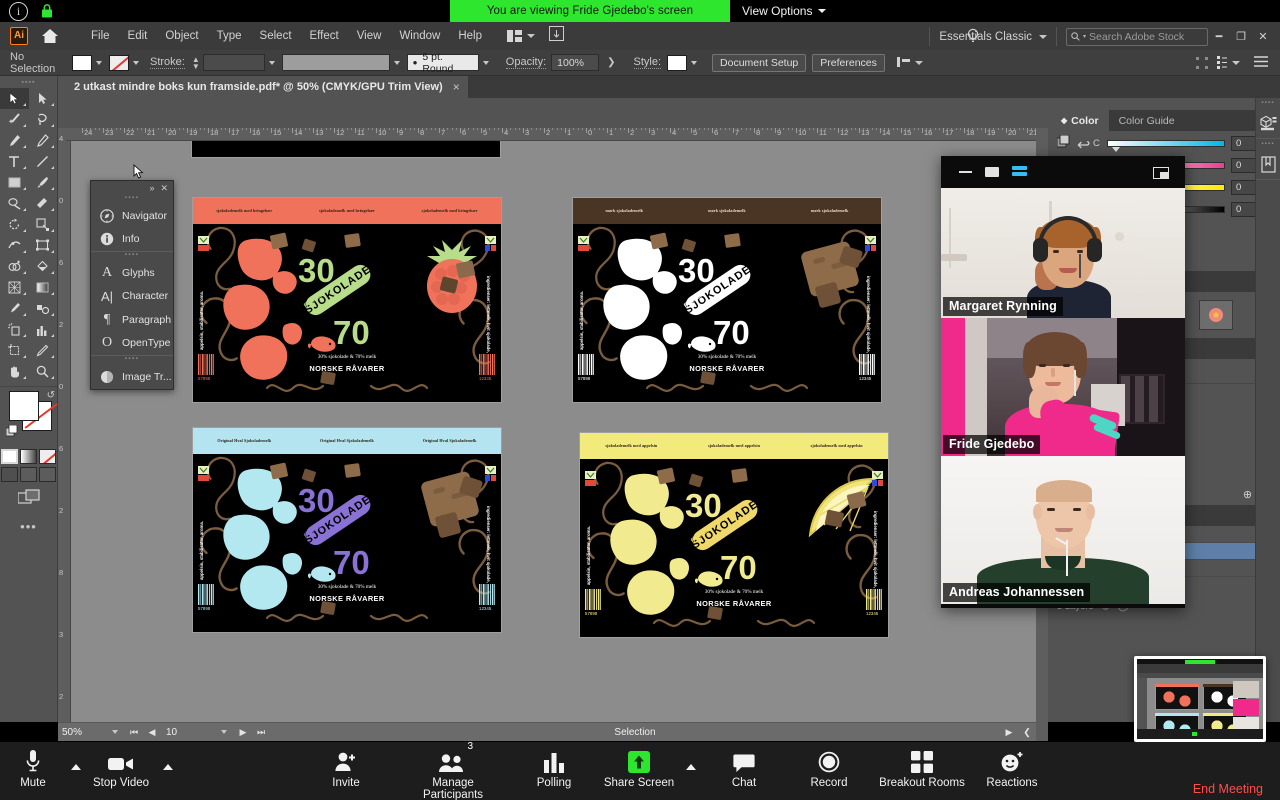 The image size is (1280, 800). What do you see at coordinates (992, 172) in the screenshot?
I see `maximize-icon` at bounding box center [992, 172].